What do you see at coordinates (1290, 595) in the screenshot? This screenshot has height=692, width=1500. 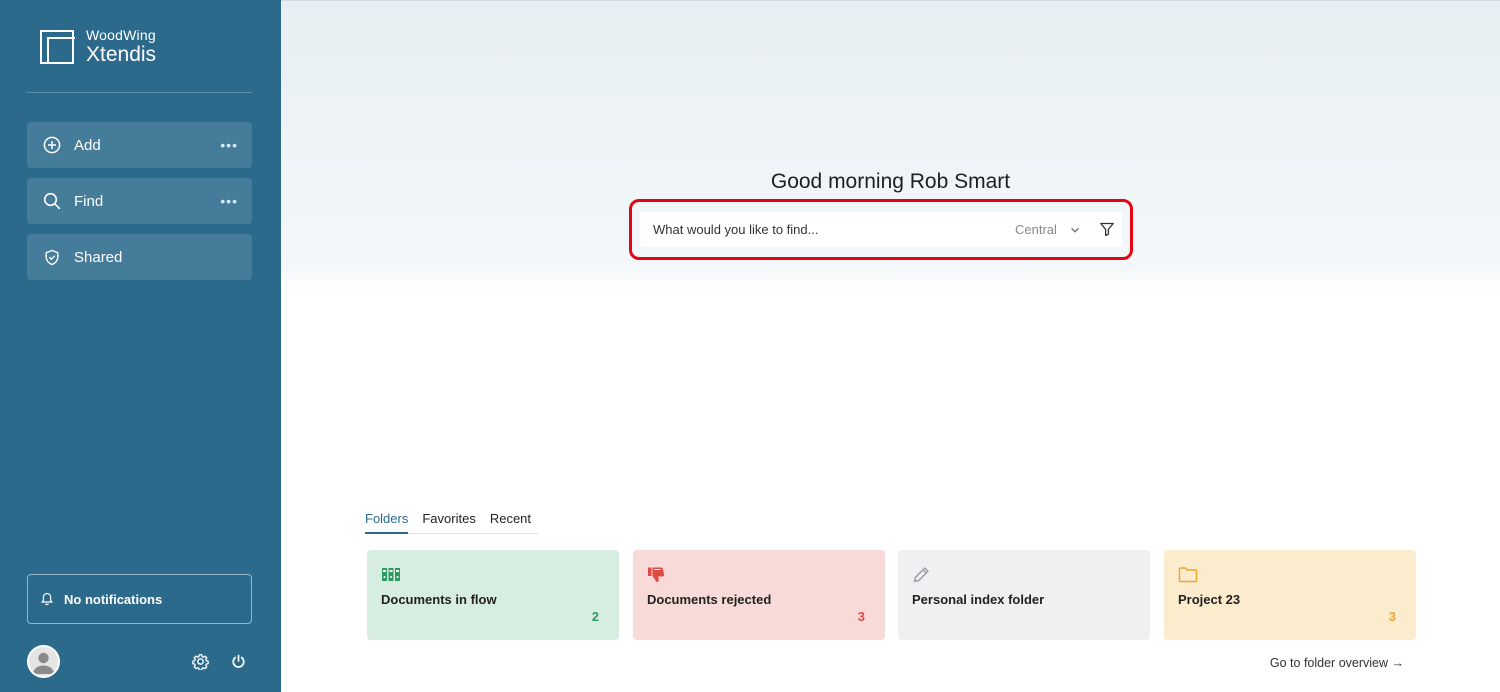 I see `folder-card-project-23: Project 23 3` at bounding box center [1290, 595].